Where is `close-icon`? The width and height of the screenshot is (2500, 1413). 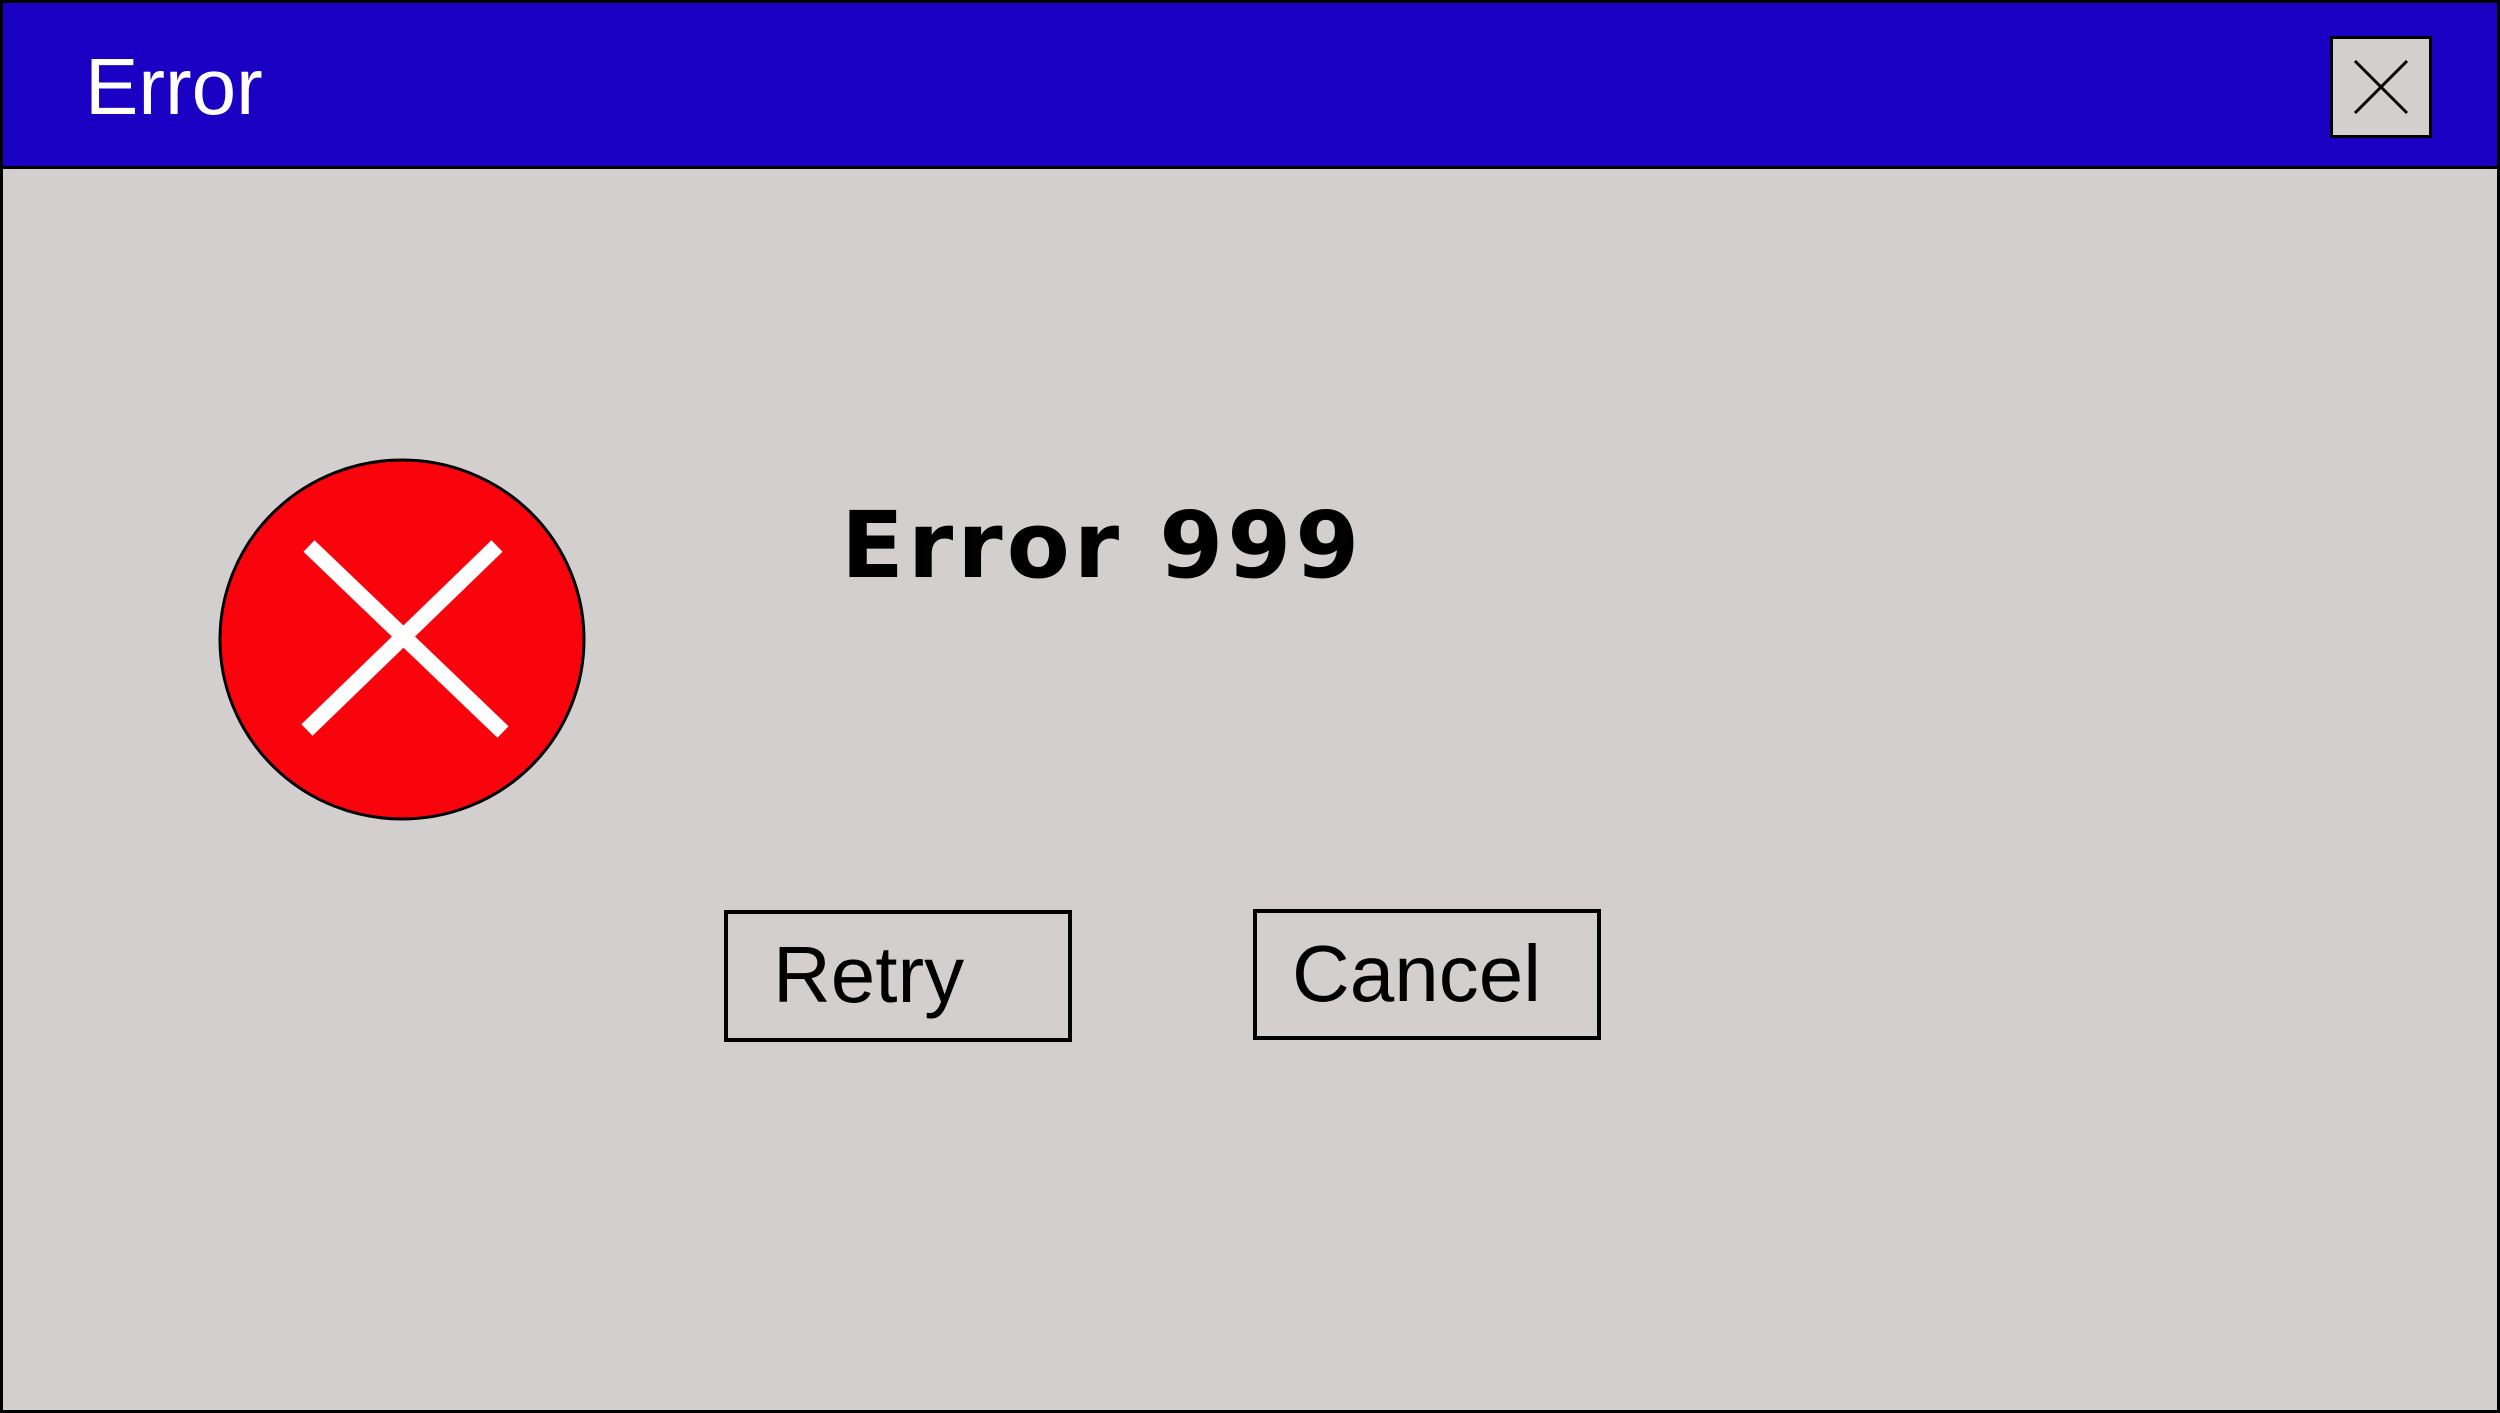 close-icon is located at coordinates (2381, 87).